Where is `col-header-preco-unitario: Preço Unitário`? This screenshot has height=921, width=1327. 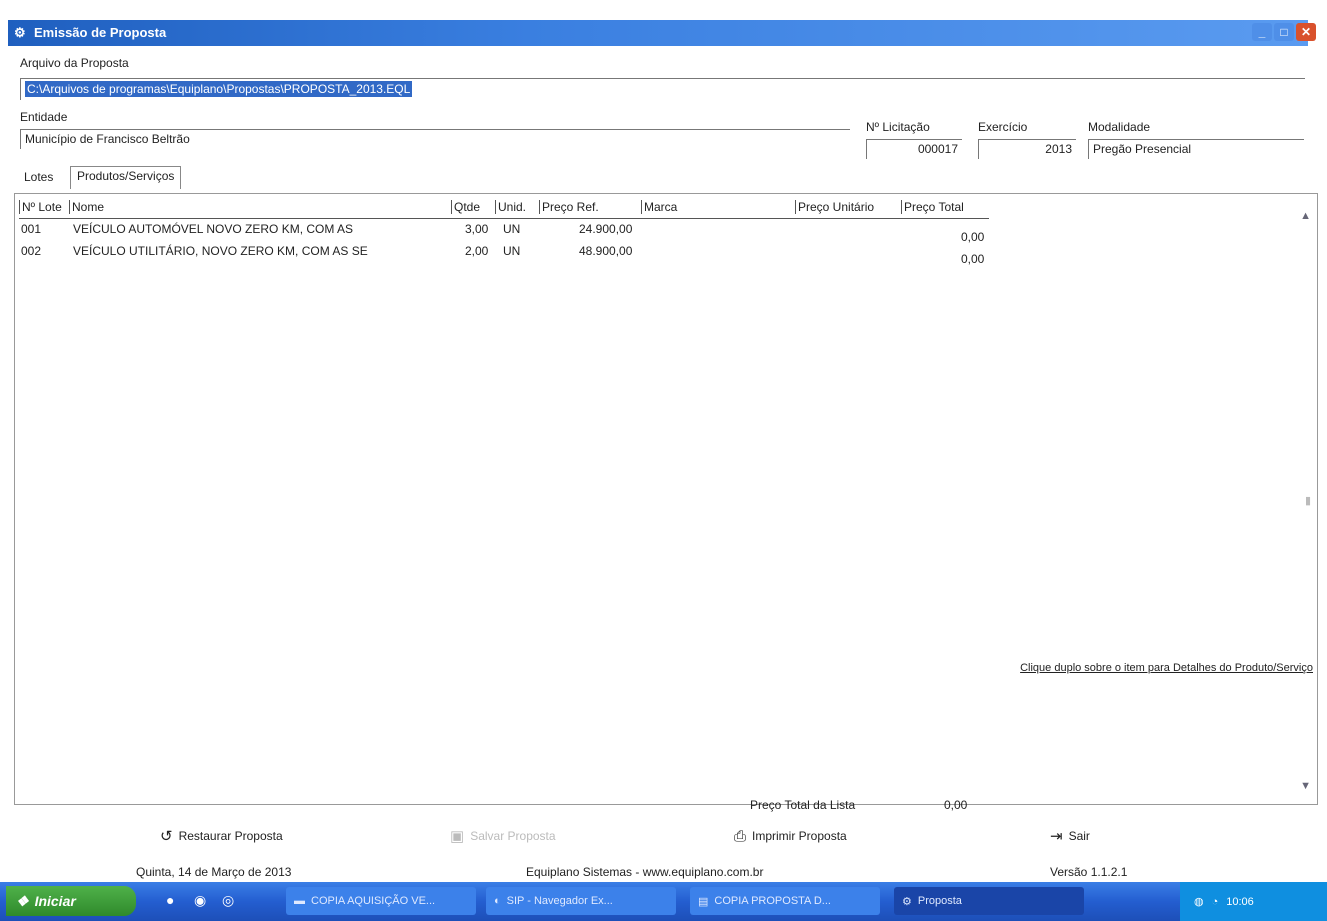
col-header-preco-unitario: Preço Unitário is located at coordinates (834, 207).